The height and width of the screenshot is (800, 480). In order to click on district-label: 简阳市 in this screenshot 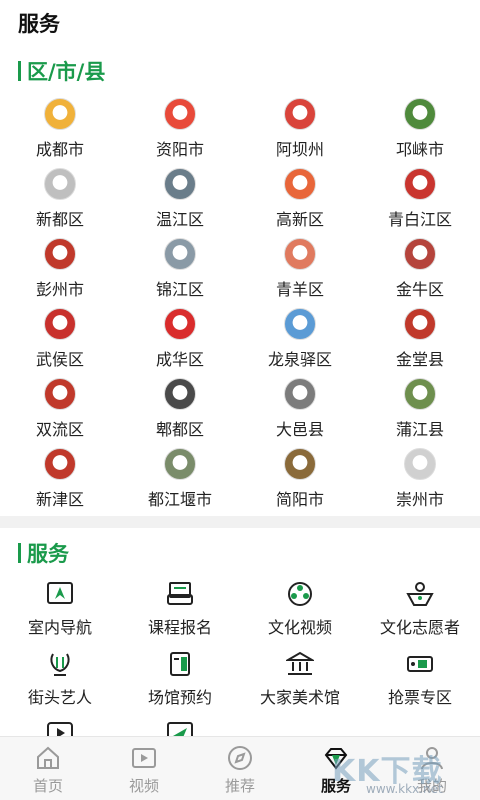, I will do `click(299, 499)`.